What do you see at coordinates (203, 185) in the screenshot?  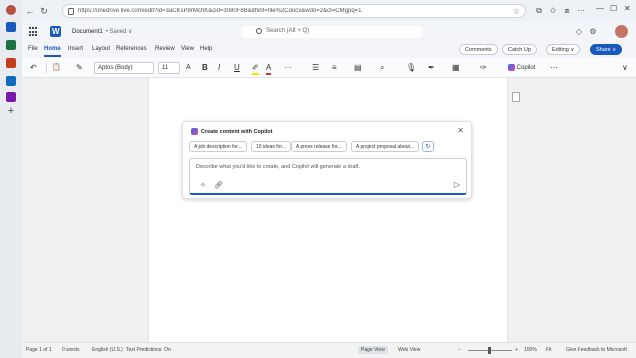 I see `sparkle-prompts-icon: ✧` at bounding box center [203, 185].